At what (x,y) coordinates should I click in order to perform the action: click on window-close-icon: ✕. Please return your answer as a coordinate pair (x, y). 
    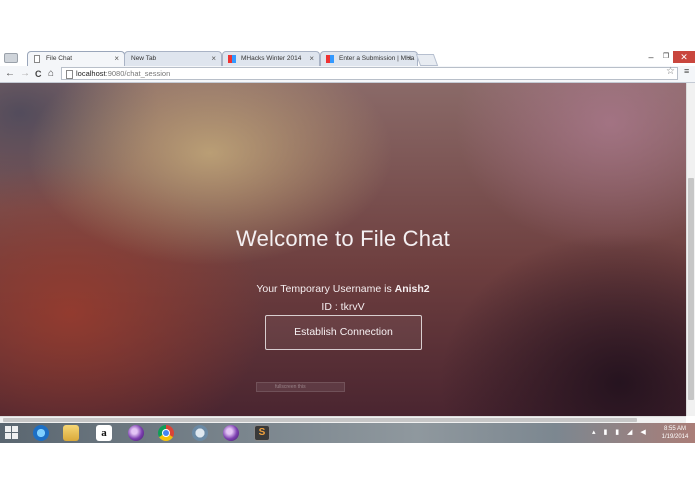
    Looking at the image, I should click on (684, 57).